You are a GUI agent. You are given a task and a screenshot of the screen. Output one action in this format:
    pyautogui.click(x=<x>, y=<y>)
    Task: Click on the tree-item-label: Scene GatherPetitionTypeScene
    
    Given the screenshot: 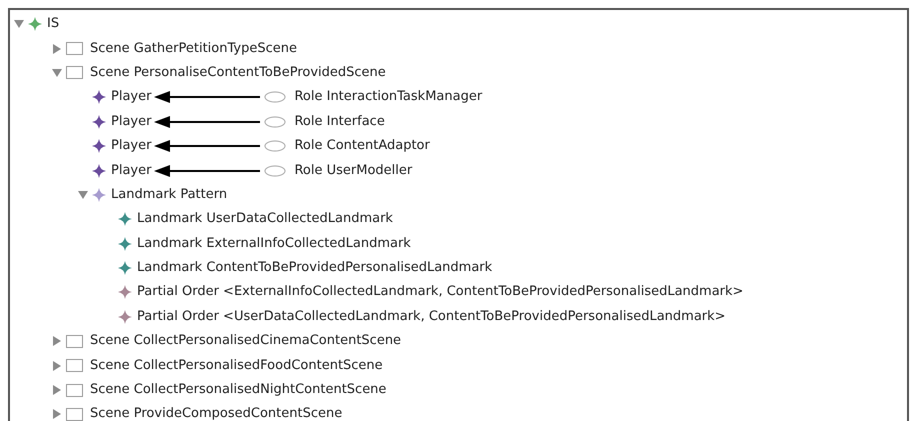 What is the action you would take?
    pyautogui.click(x=193, y=48)
    